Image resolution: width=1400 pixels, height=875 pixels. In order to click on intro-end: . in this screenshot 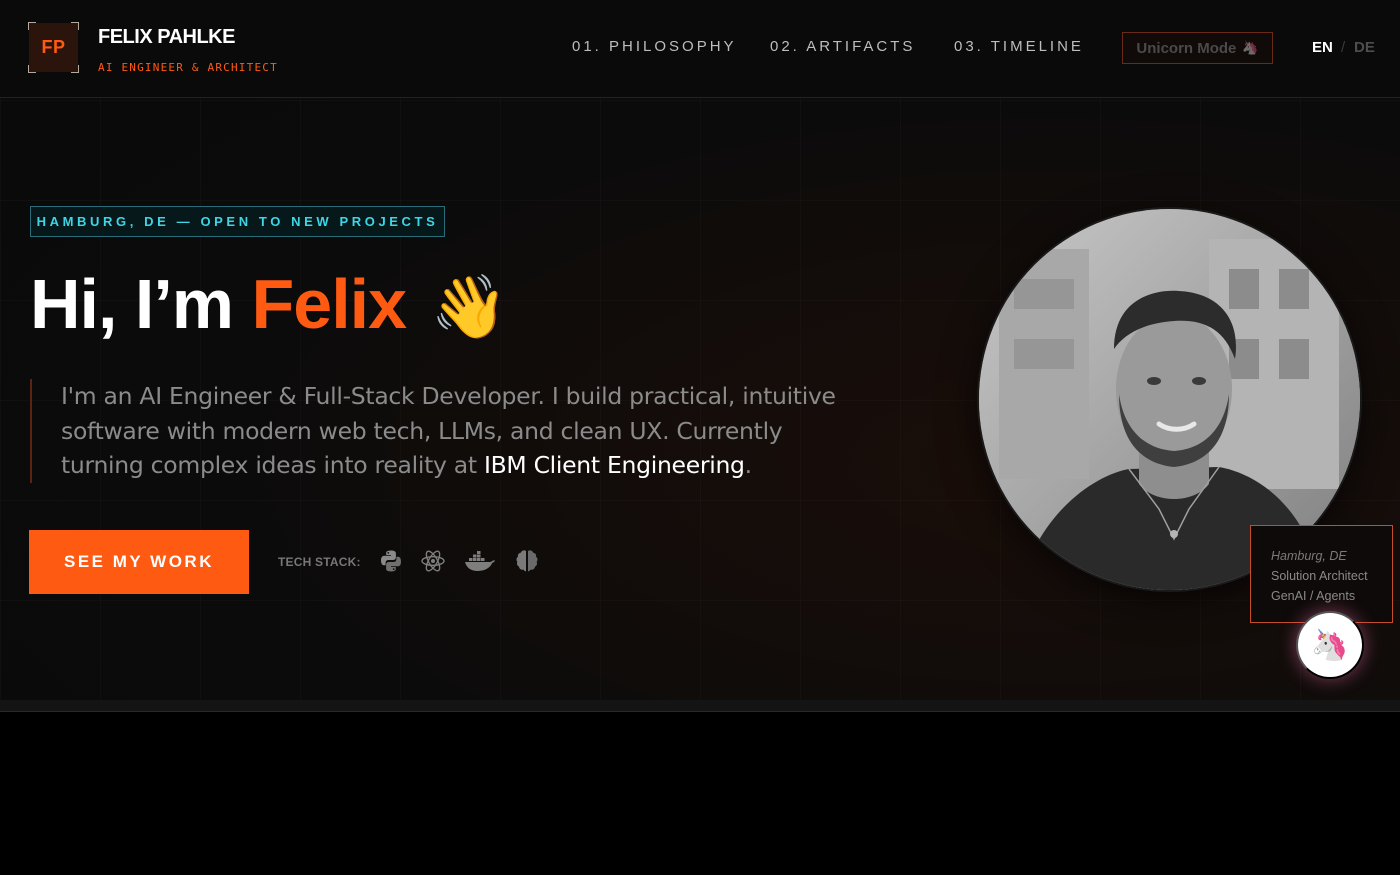, I will do `click(748, 465)`.